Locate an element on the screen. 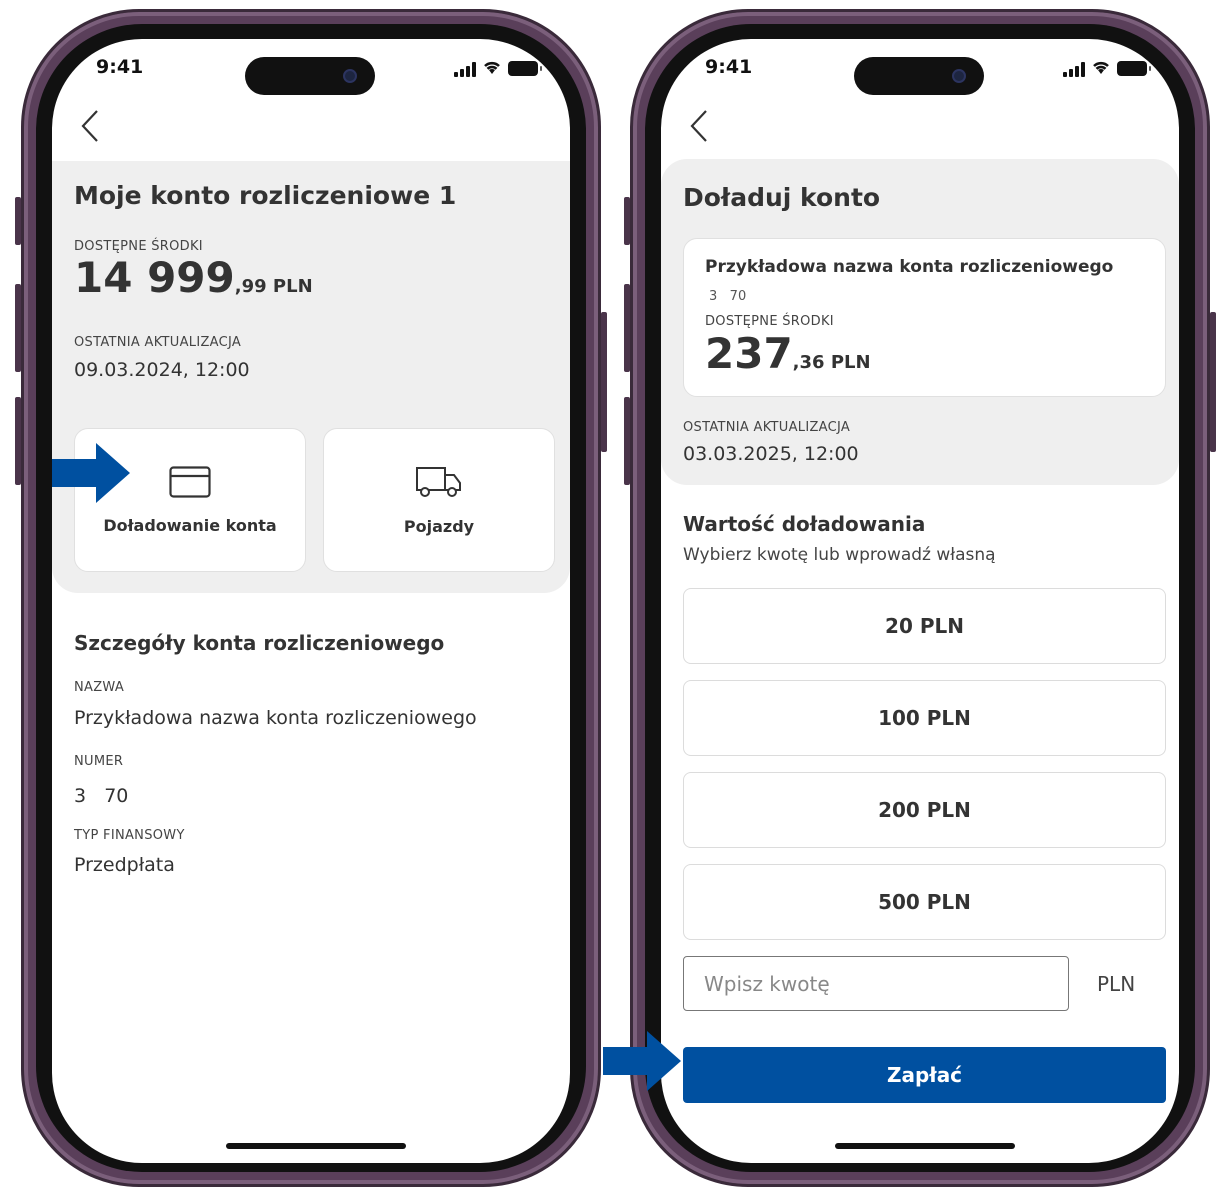 The height and width of the screenshot is (1191, 1217). amount-input: Wpisz kwotę is located at coordinates (876, 983).